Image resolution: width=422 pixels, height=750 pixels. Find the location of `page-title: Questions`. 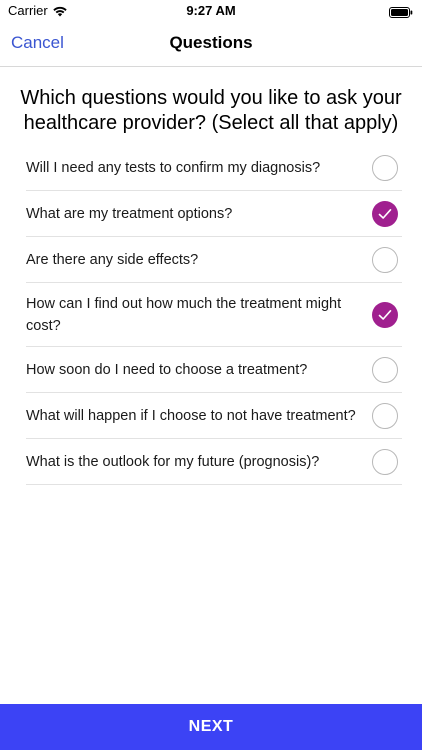

page-title: Questions is located at coordinates (211, 42).